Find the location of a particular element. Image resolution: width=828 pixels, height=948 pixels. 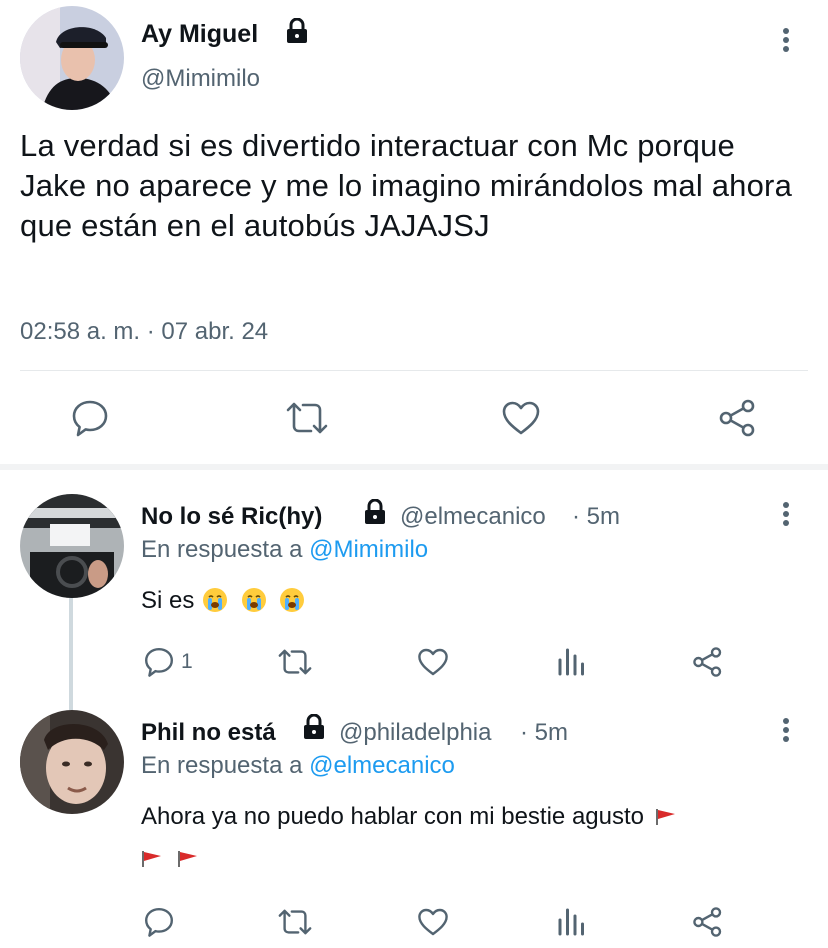

reply-to-mention: @elmecanico is located at coordinates (382, 765).